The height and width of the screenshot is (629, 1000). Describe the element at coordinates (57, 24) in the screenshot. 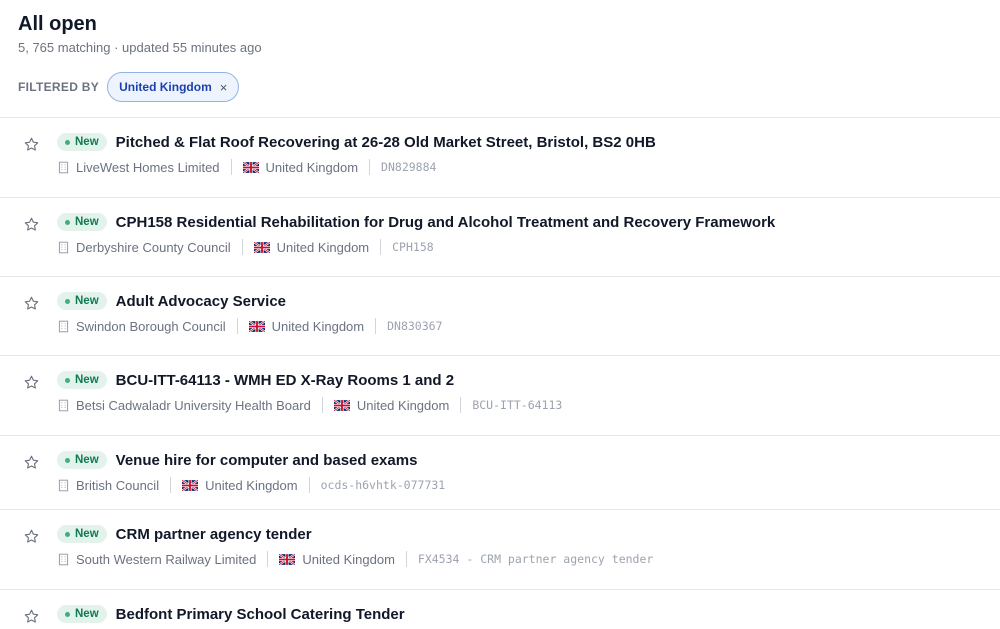

I see `page-title: All open` at that location.